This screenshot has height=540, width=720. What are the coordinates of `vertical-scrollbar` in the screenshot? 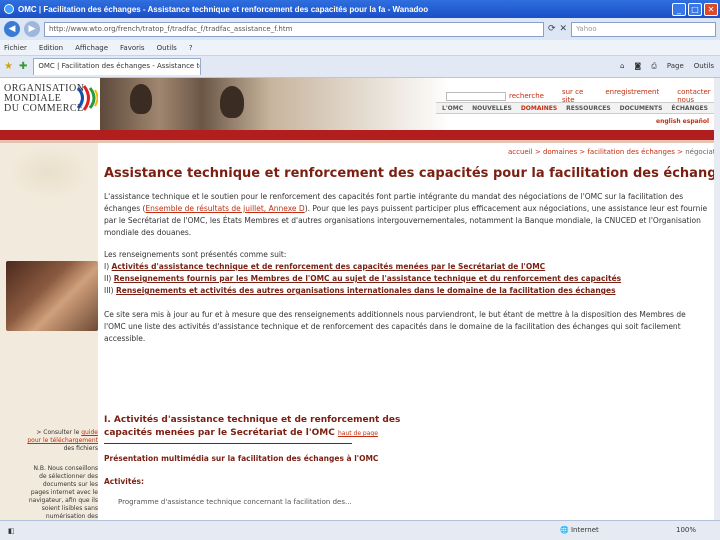 It's located at (717, 299).